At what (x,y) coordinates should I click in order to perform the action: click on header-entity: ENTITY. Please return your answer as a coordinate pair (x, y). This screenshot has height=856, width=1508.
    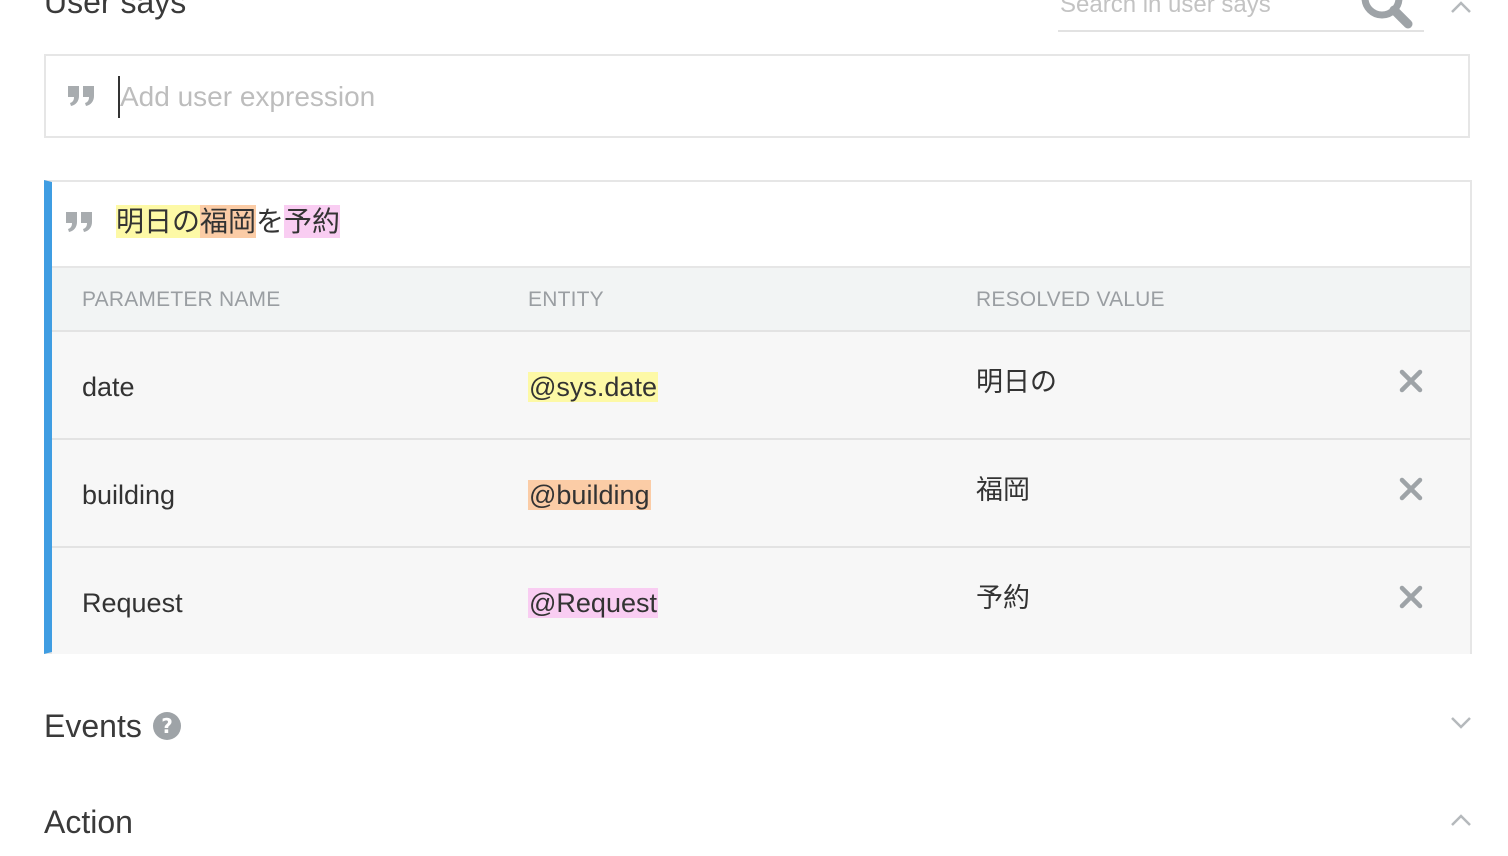
    Looking at the image, I should click on (566, 299).